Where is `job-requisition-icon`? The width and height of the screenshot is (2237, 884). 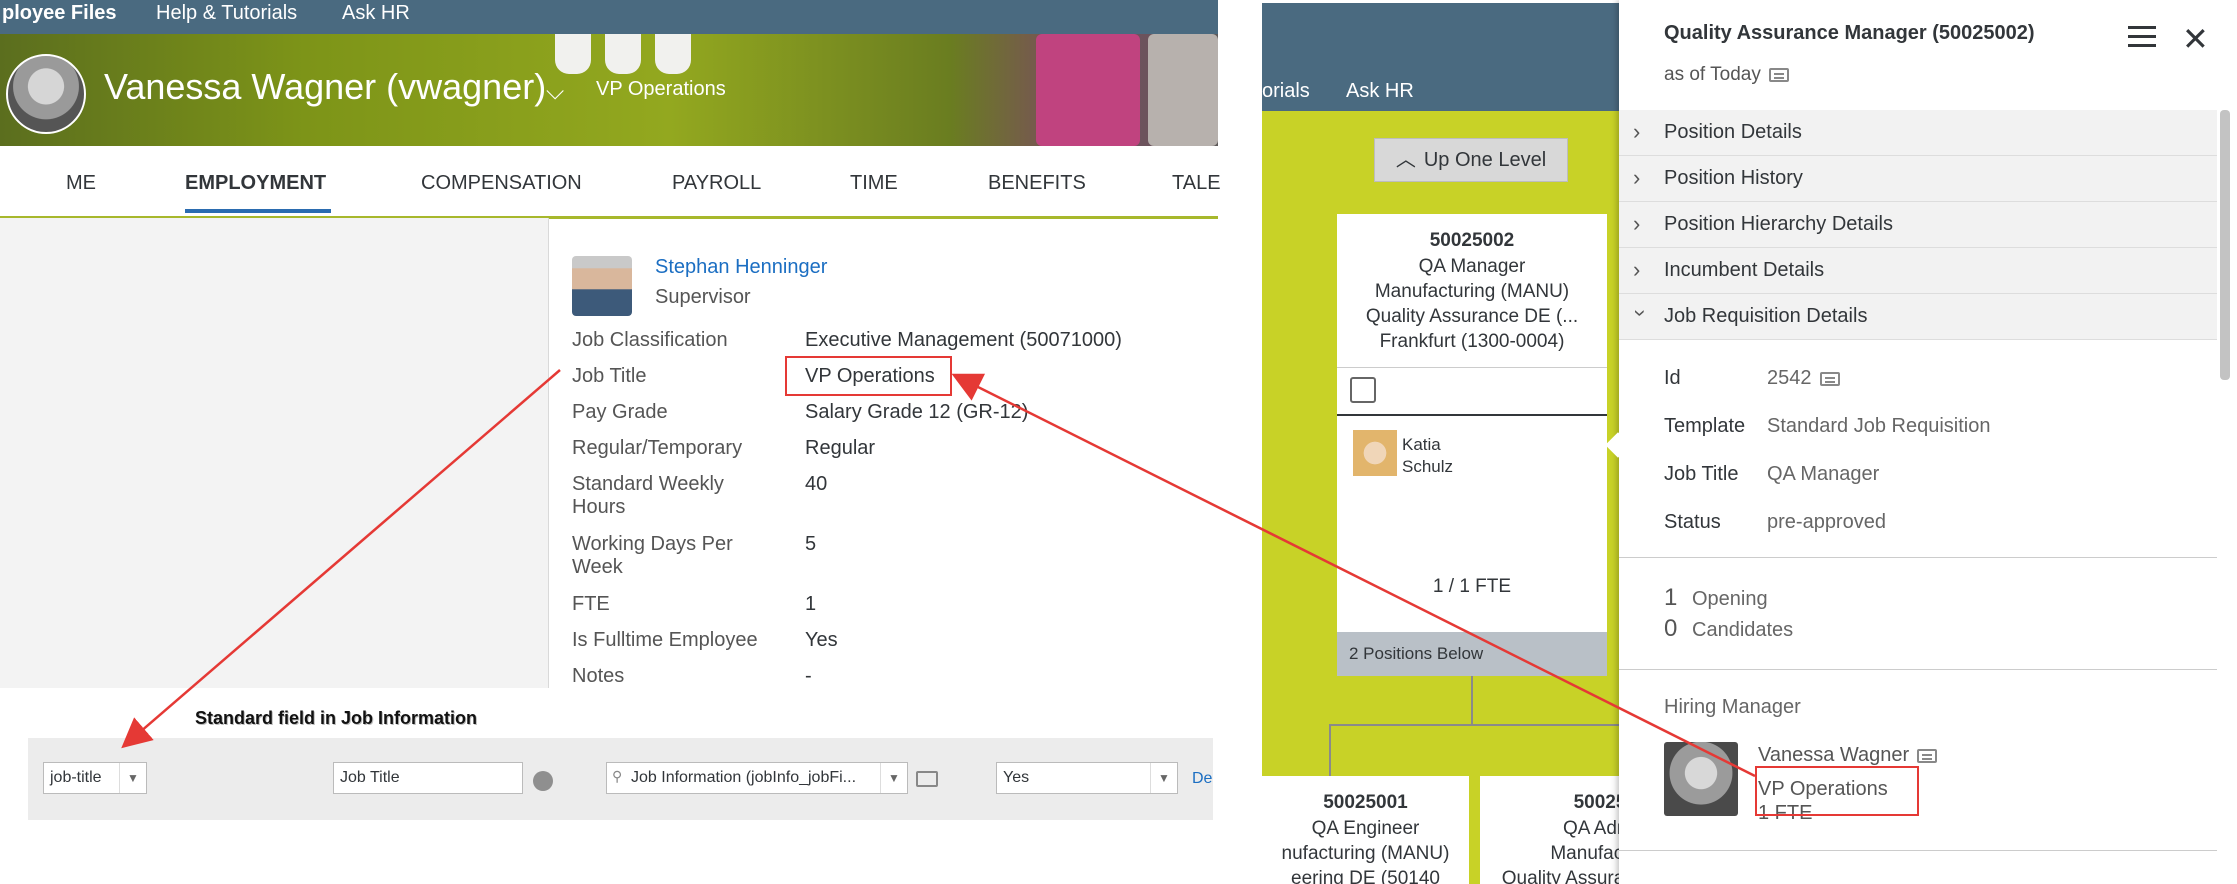 job-requisition-icon is located at coordinates (1363, 390).